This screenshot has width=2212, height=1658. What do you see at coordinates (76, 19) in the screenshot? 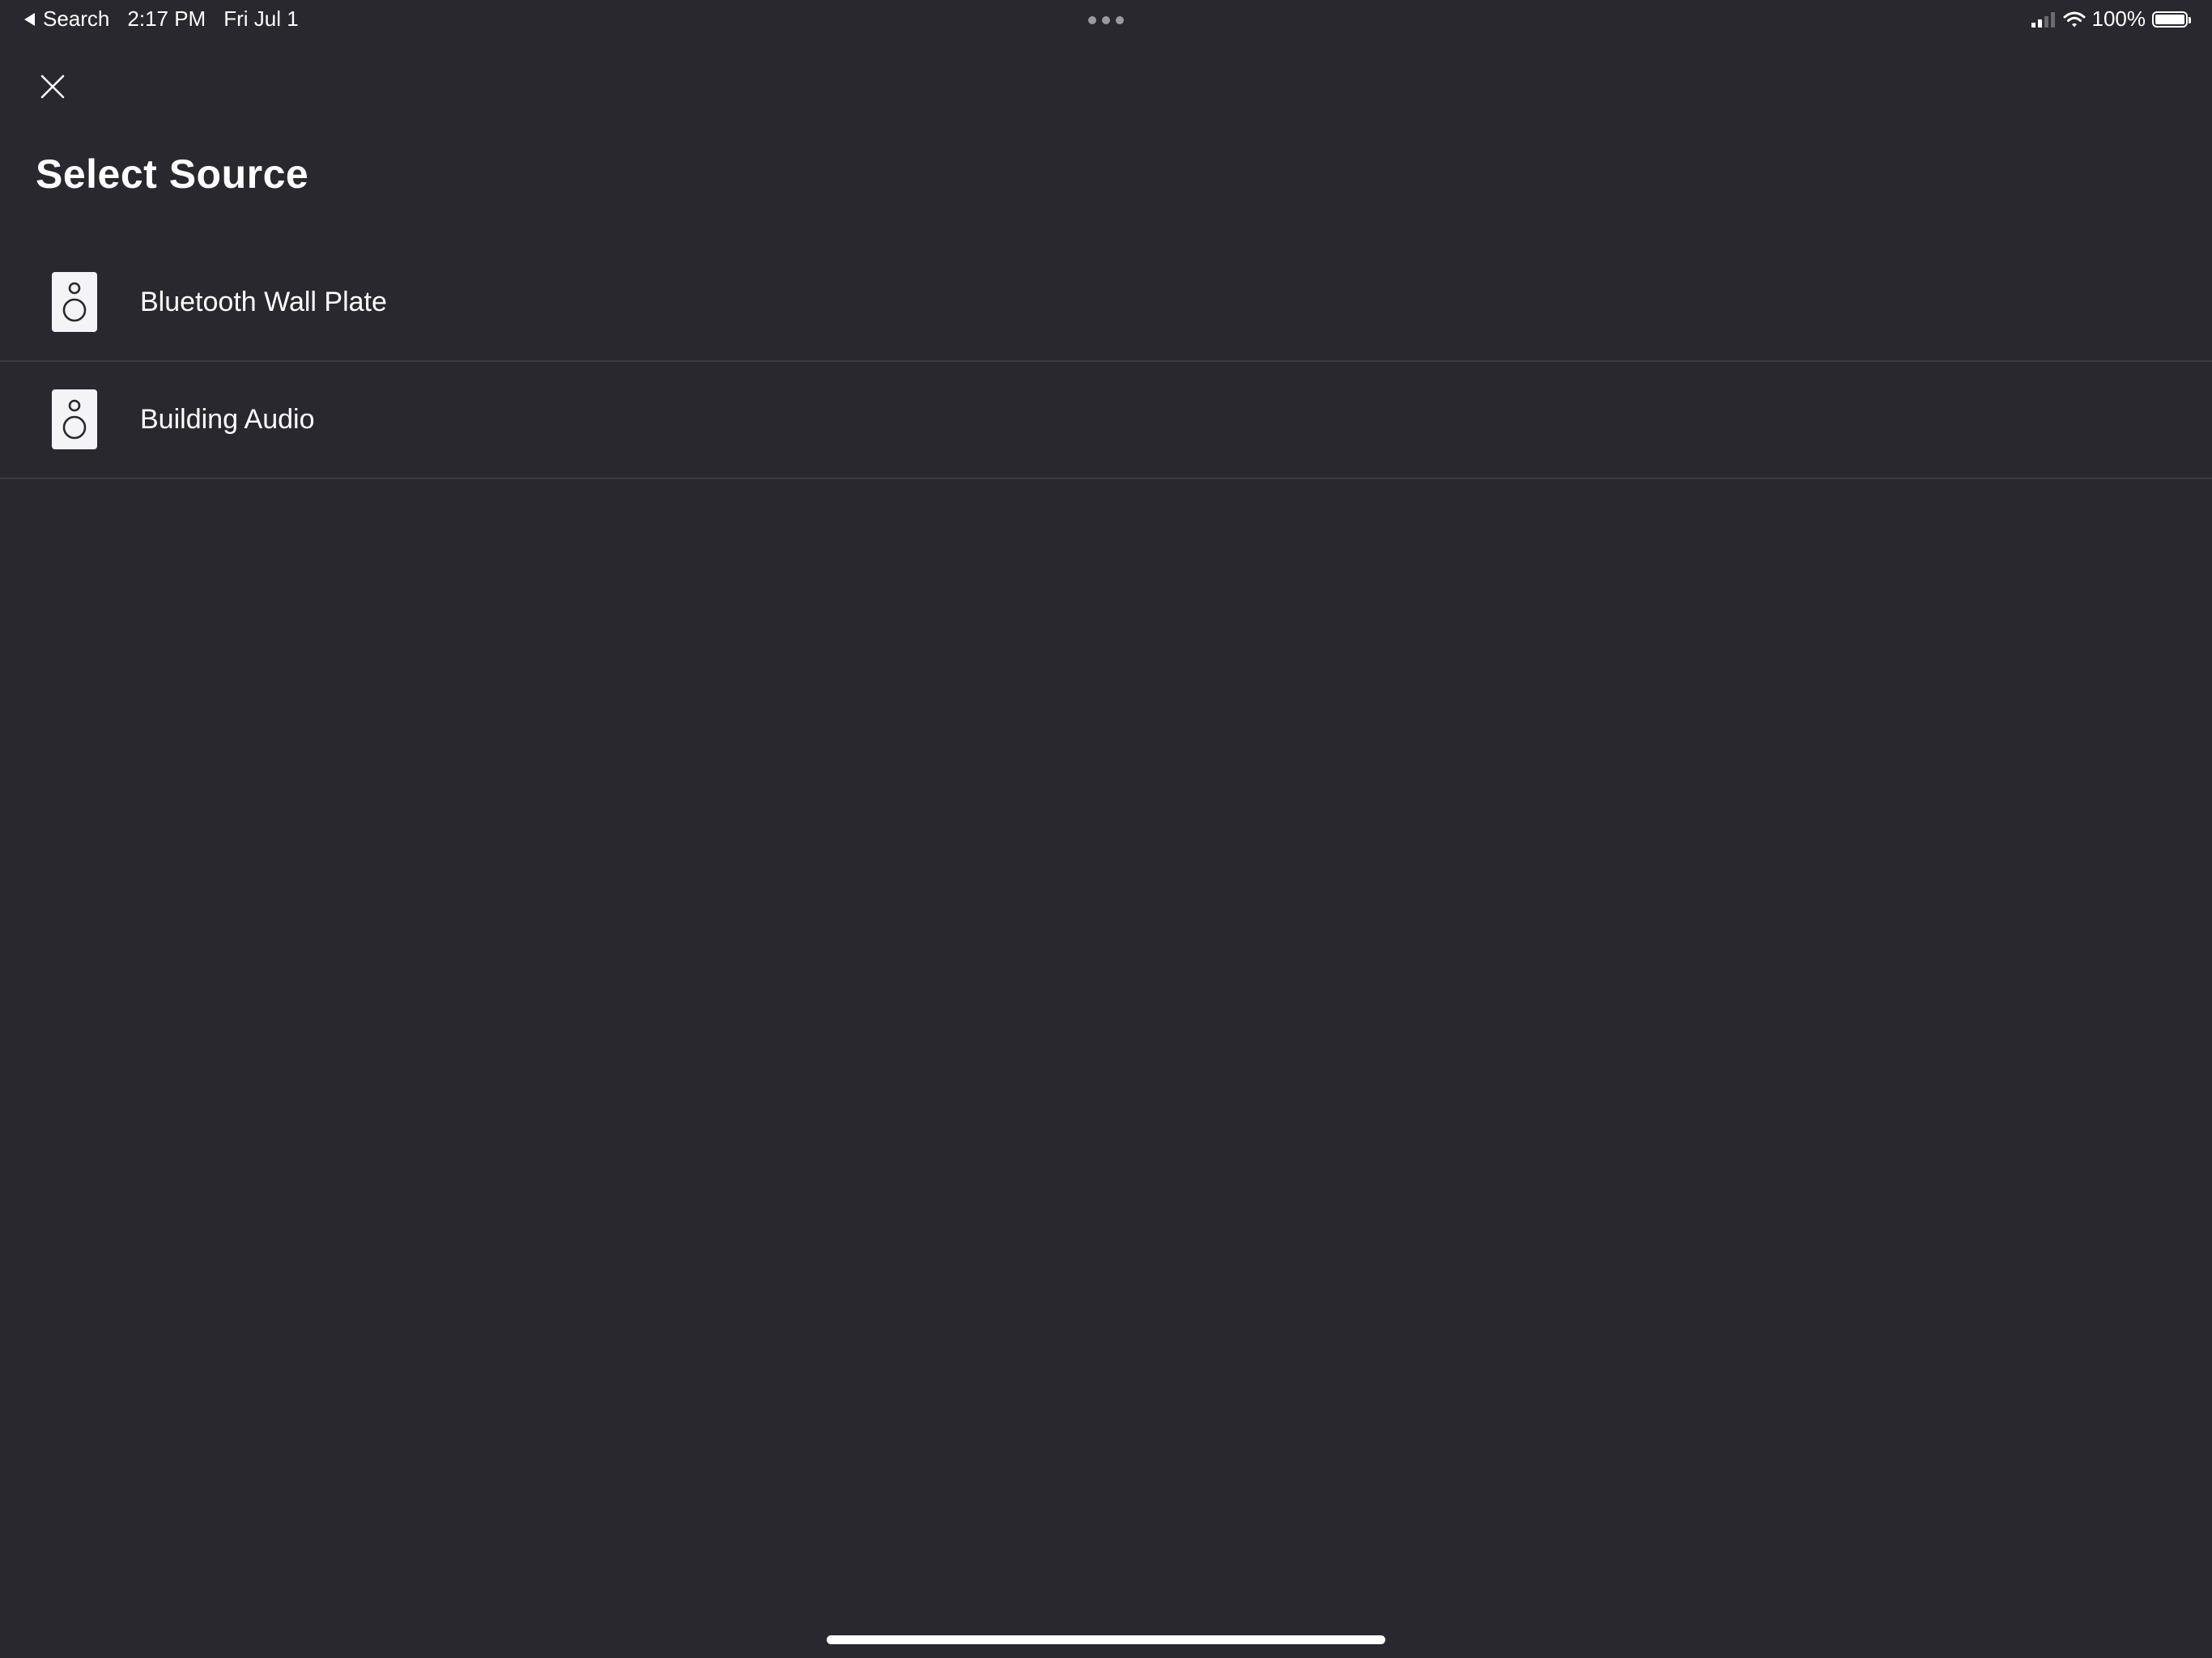
I see `back-to-app-link: Search` at bounding box center [76, 19].